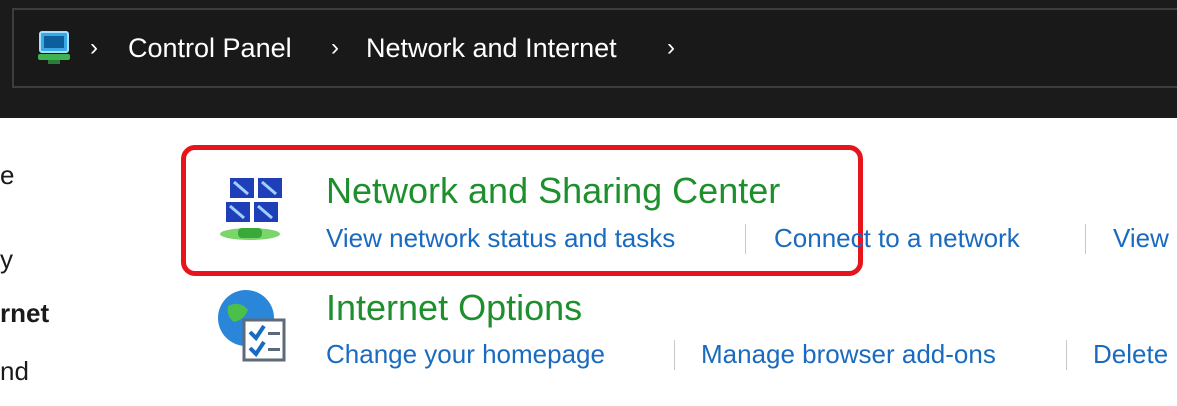  Describe the element at coordinates (256, 328) in the screenshot. I see `internet-options-icon` at that location.